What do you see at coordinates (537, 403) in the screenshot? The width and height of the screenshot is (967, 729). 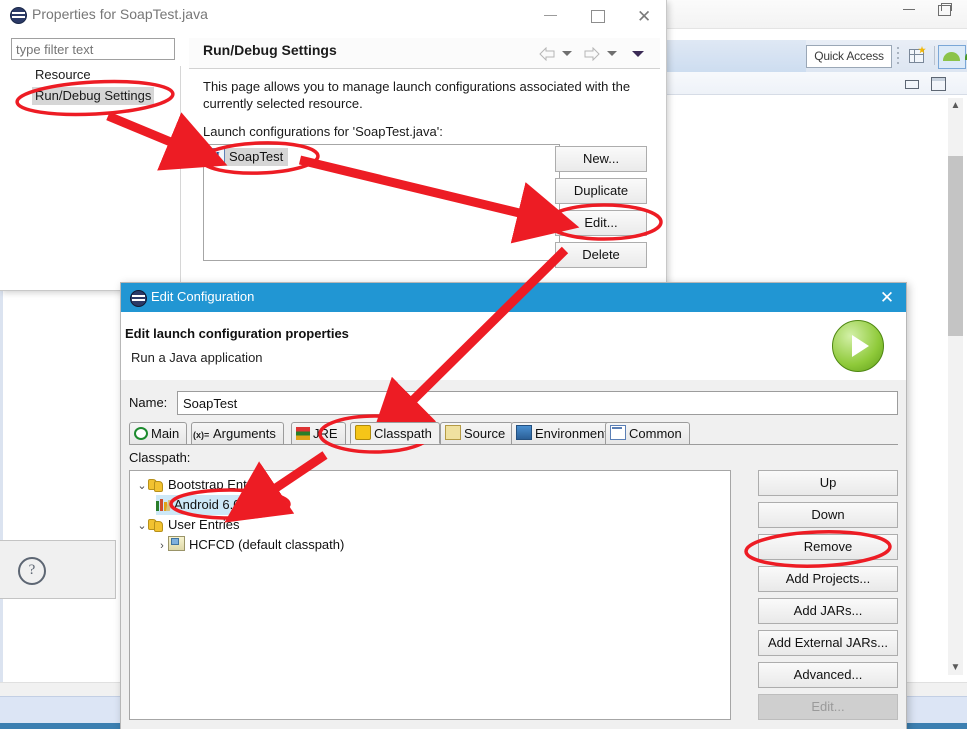 I see `name-input` at bounding box center [537, 403].